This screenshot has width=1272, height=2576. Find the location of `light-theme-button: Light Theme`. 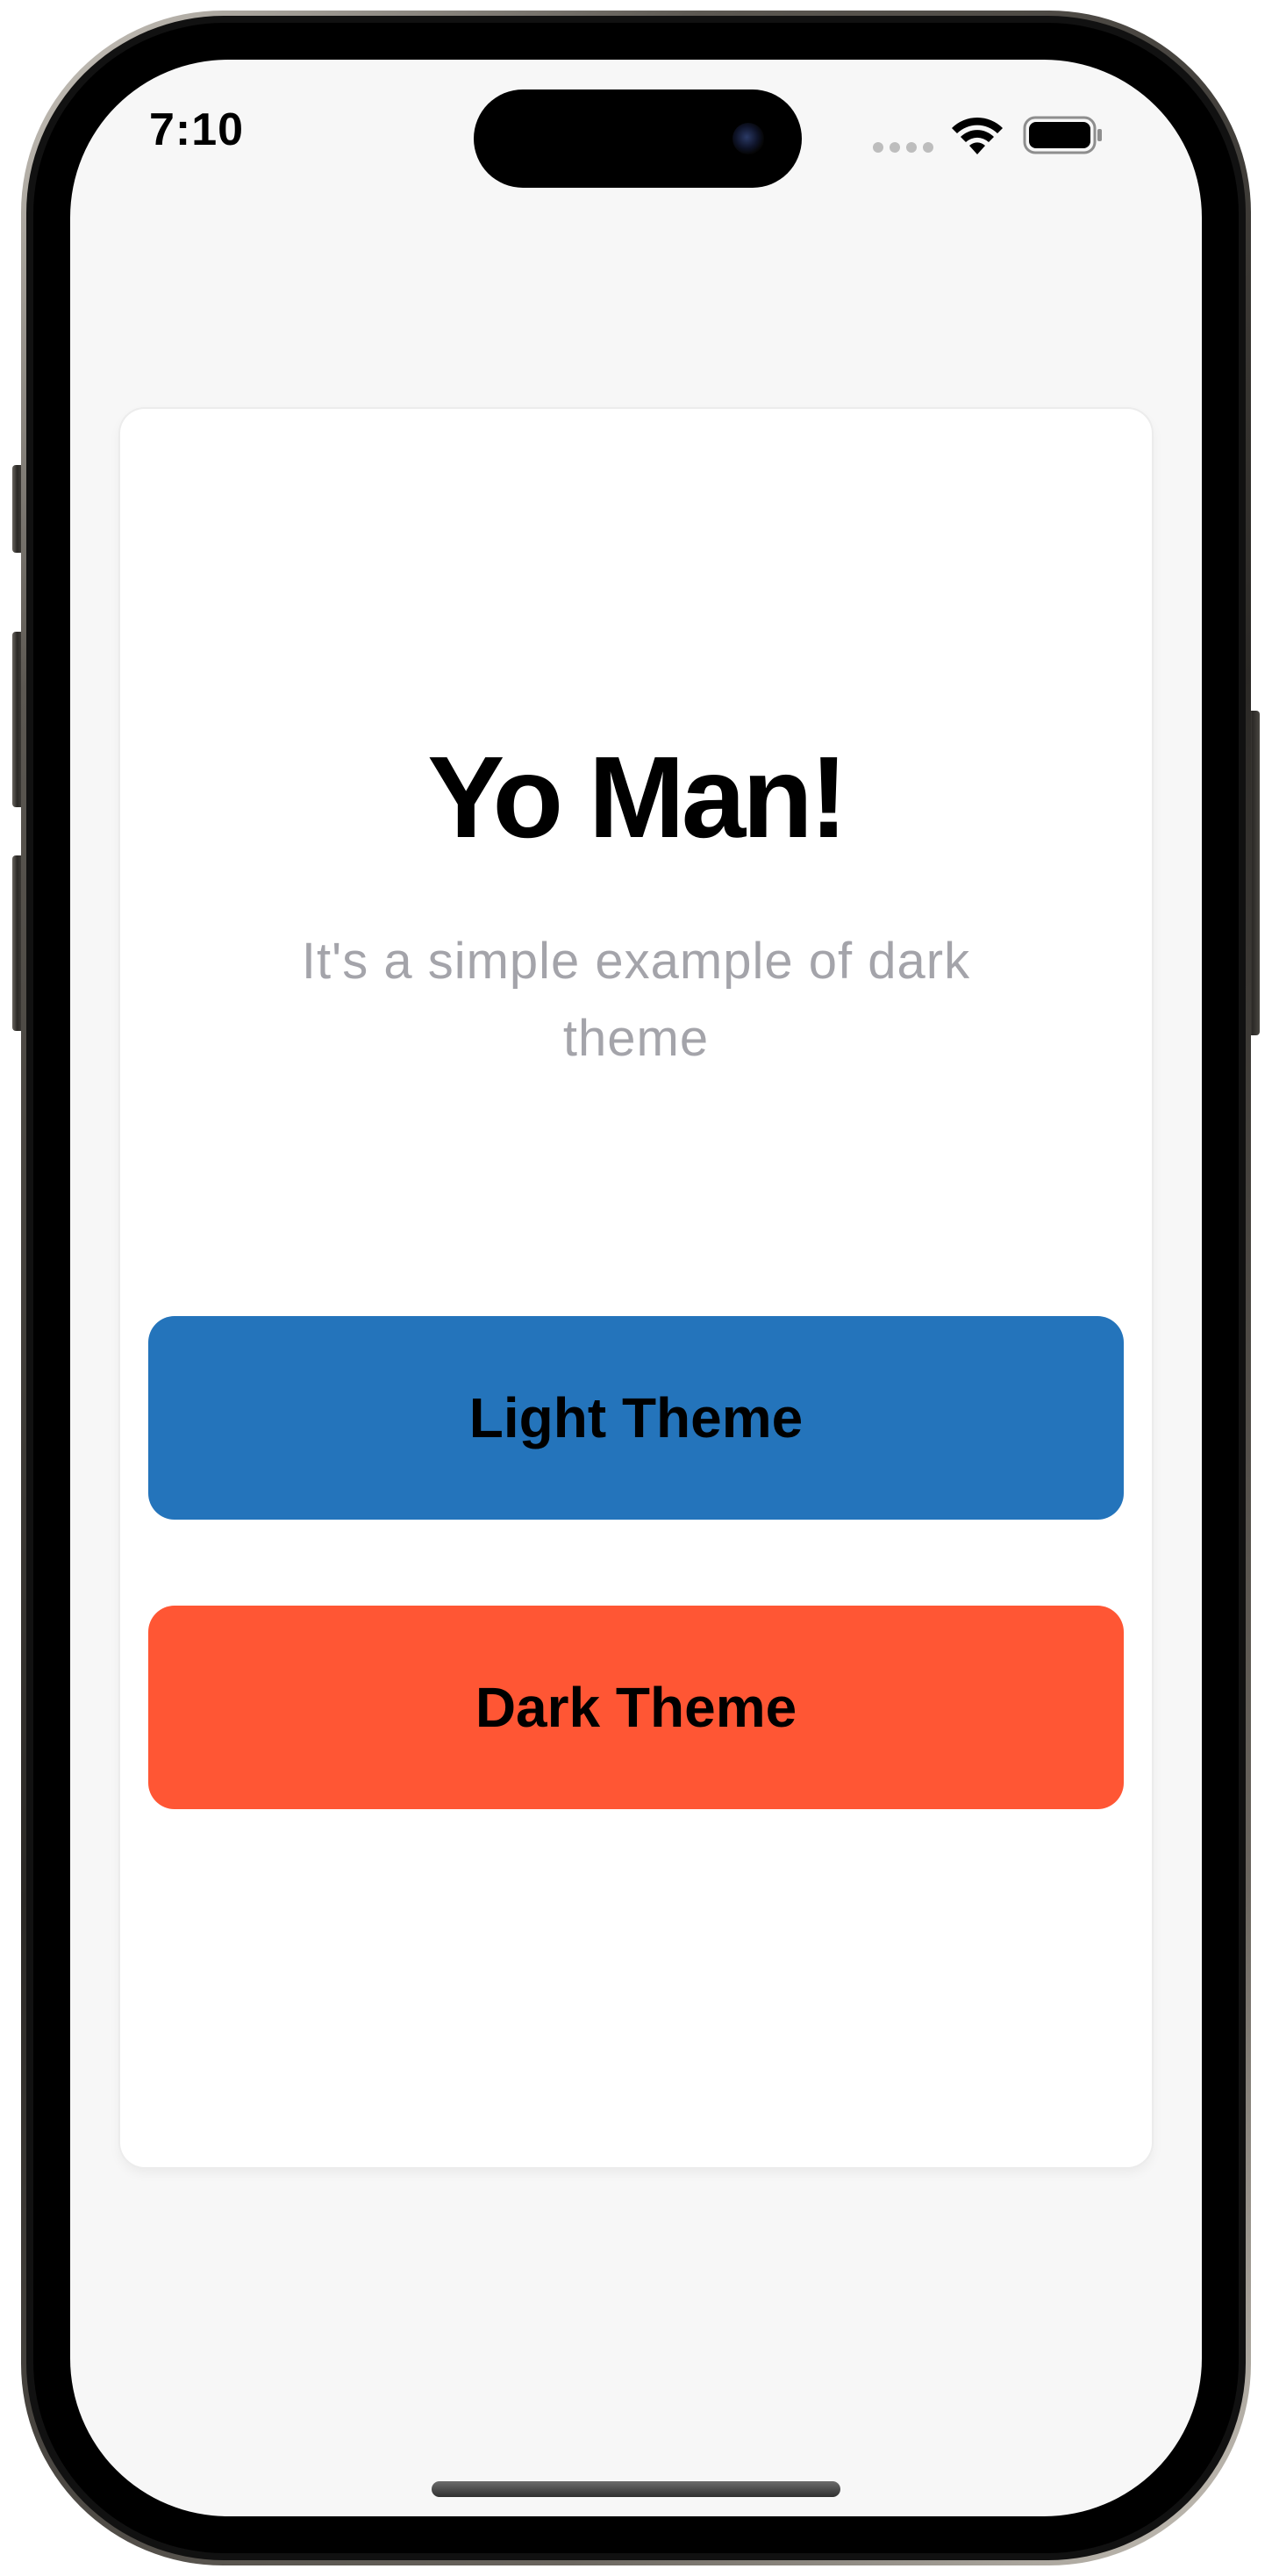

light-theme-button: Light Theme is located at coordinates (636, 1418).